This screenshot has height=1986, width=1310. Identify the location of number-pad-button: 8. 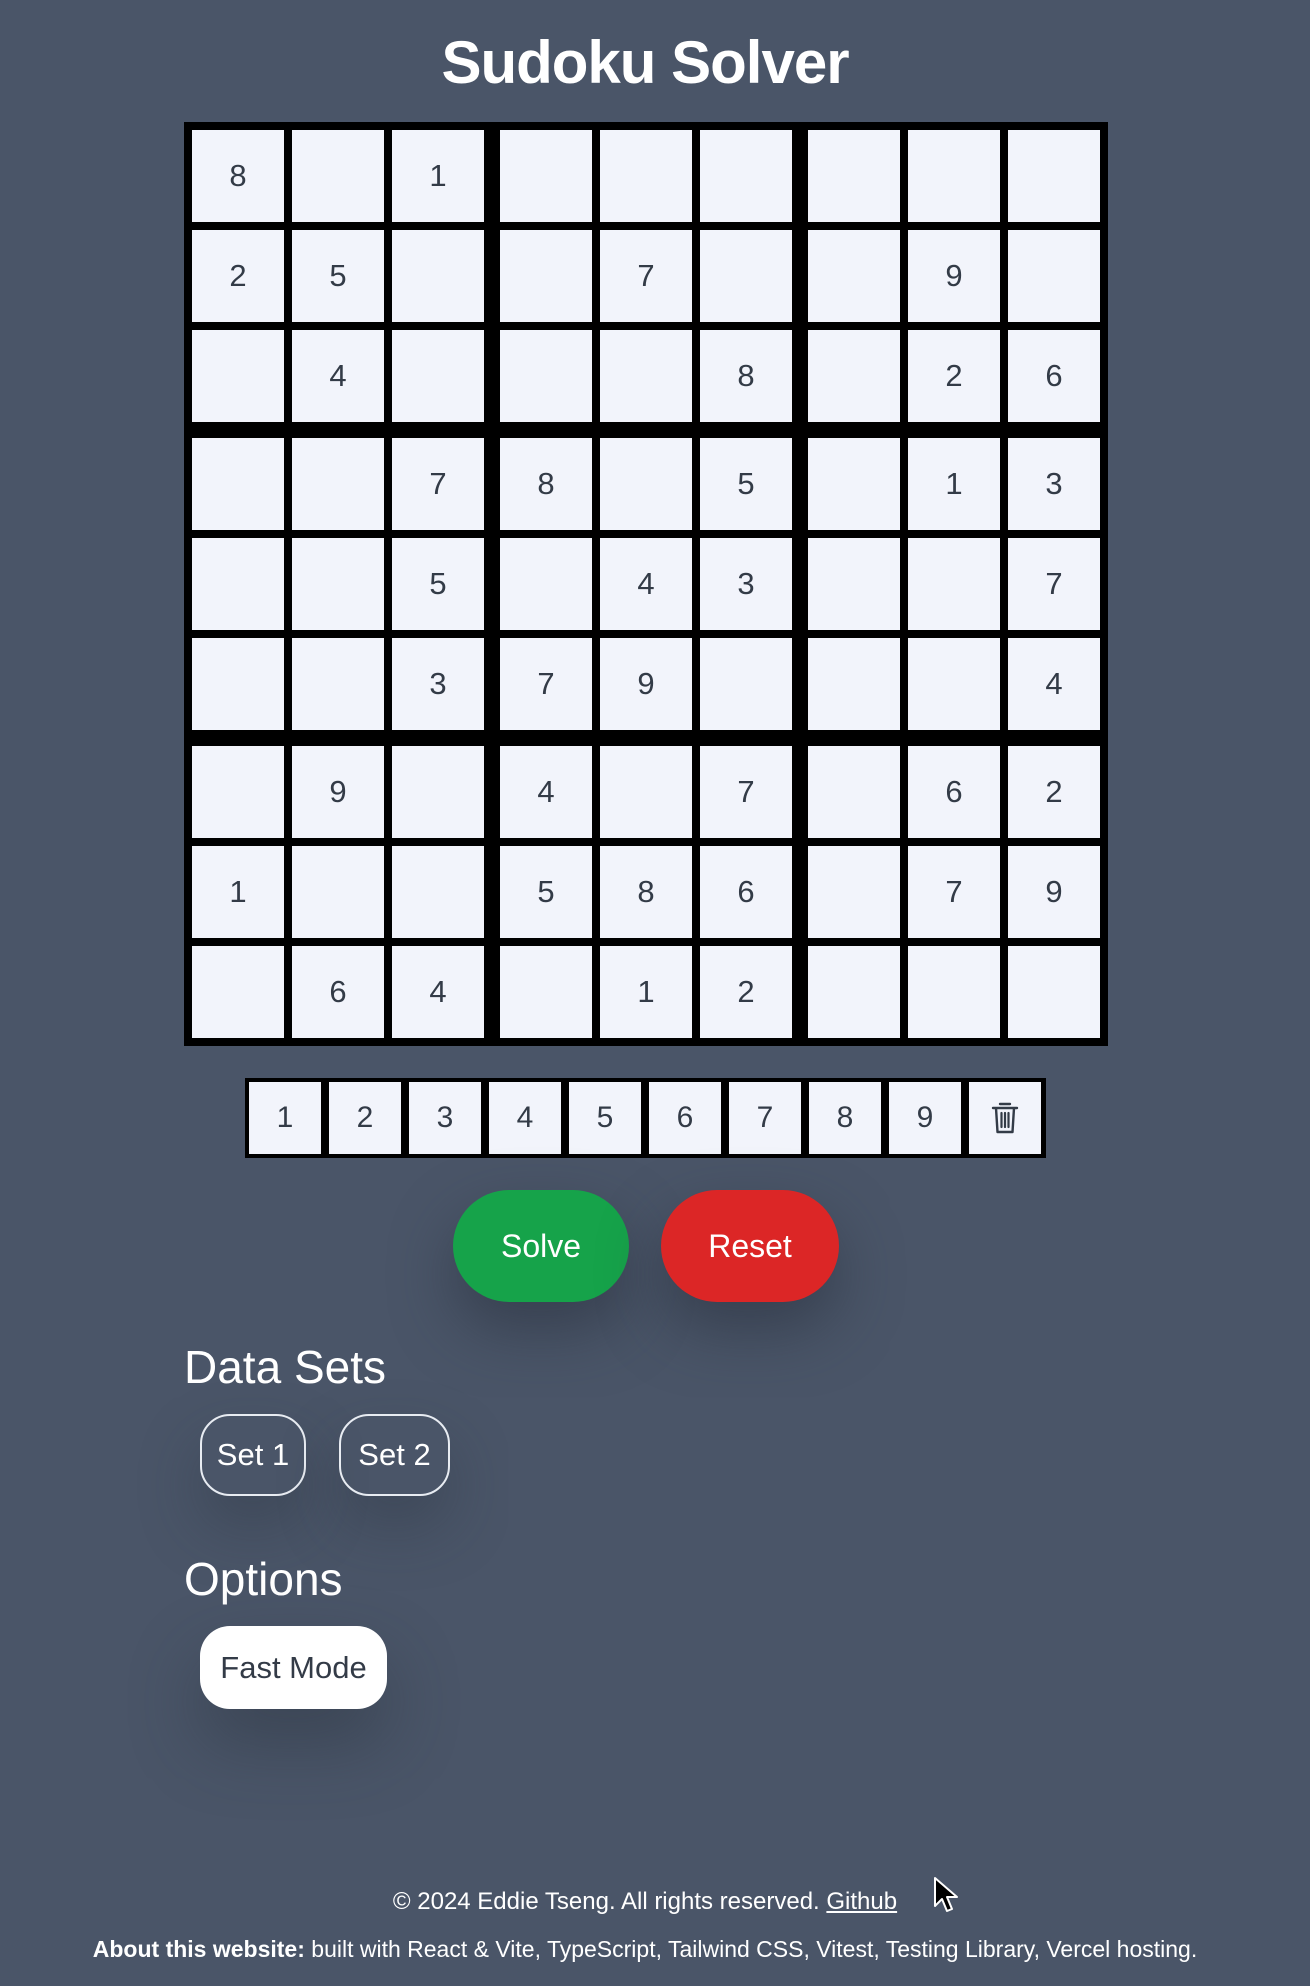
(845, 1118).